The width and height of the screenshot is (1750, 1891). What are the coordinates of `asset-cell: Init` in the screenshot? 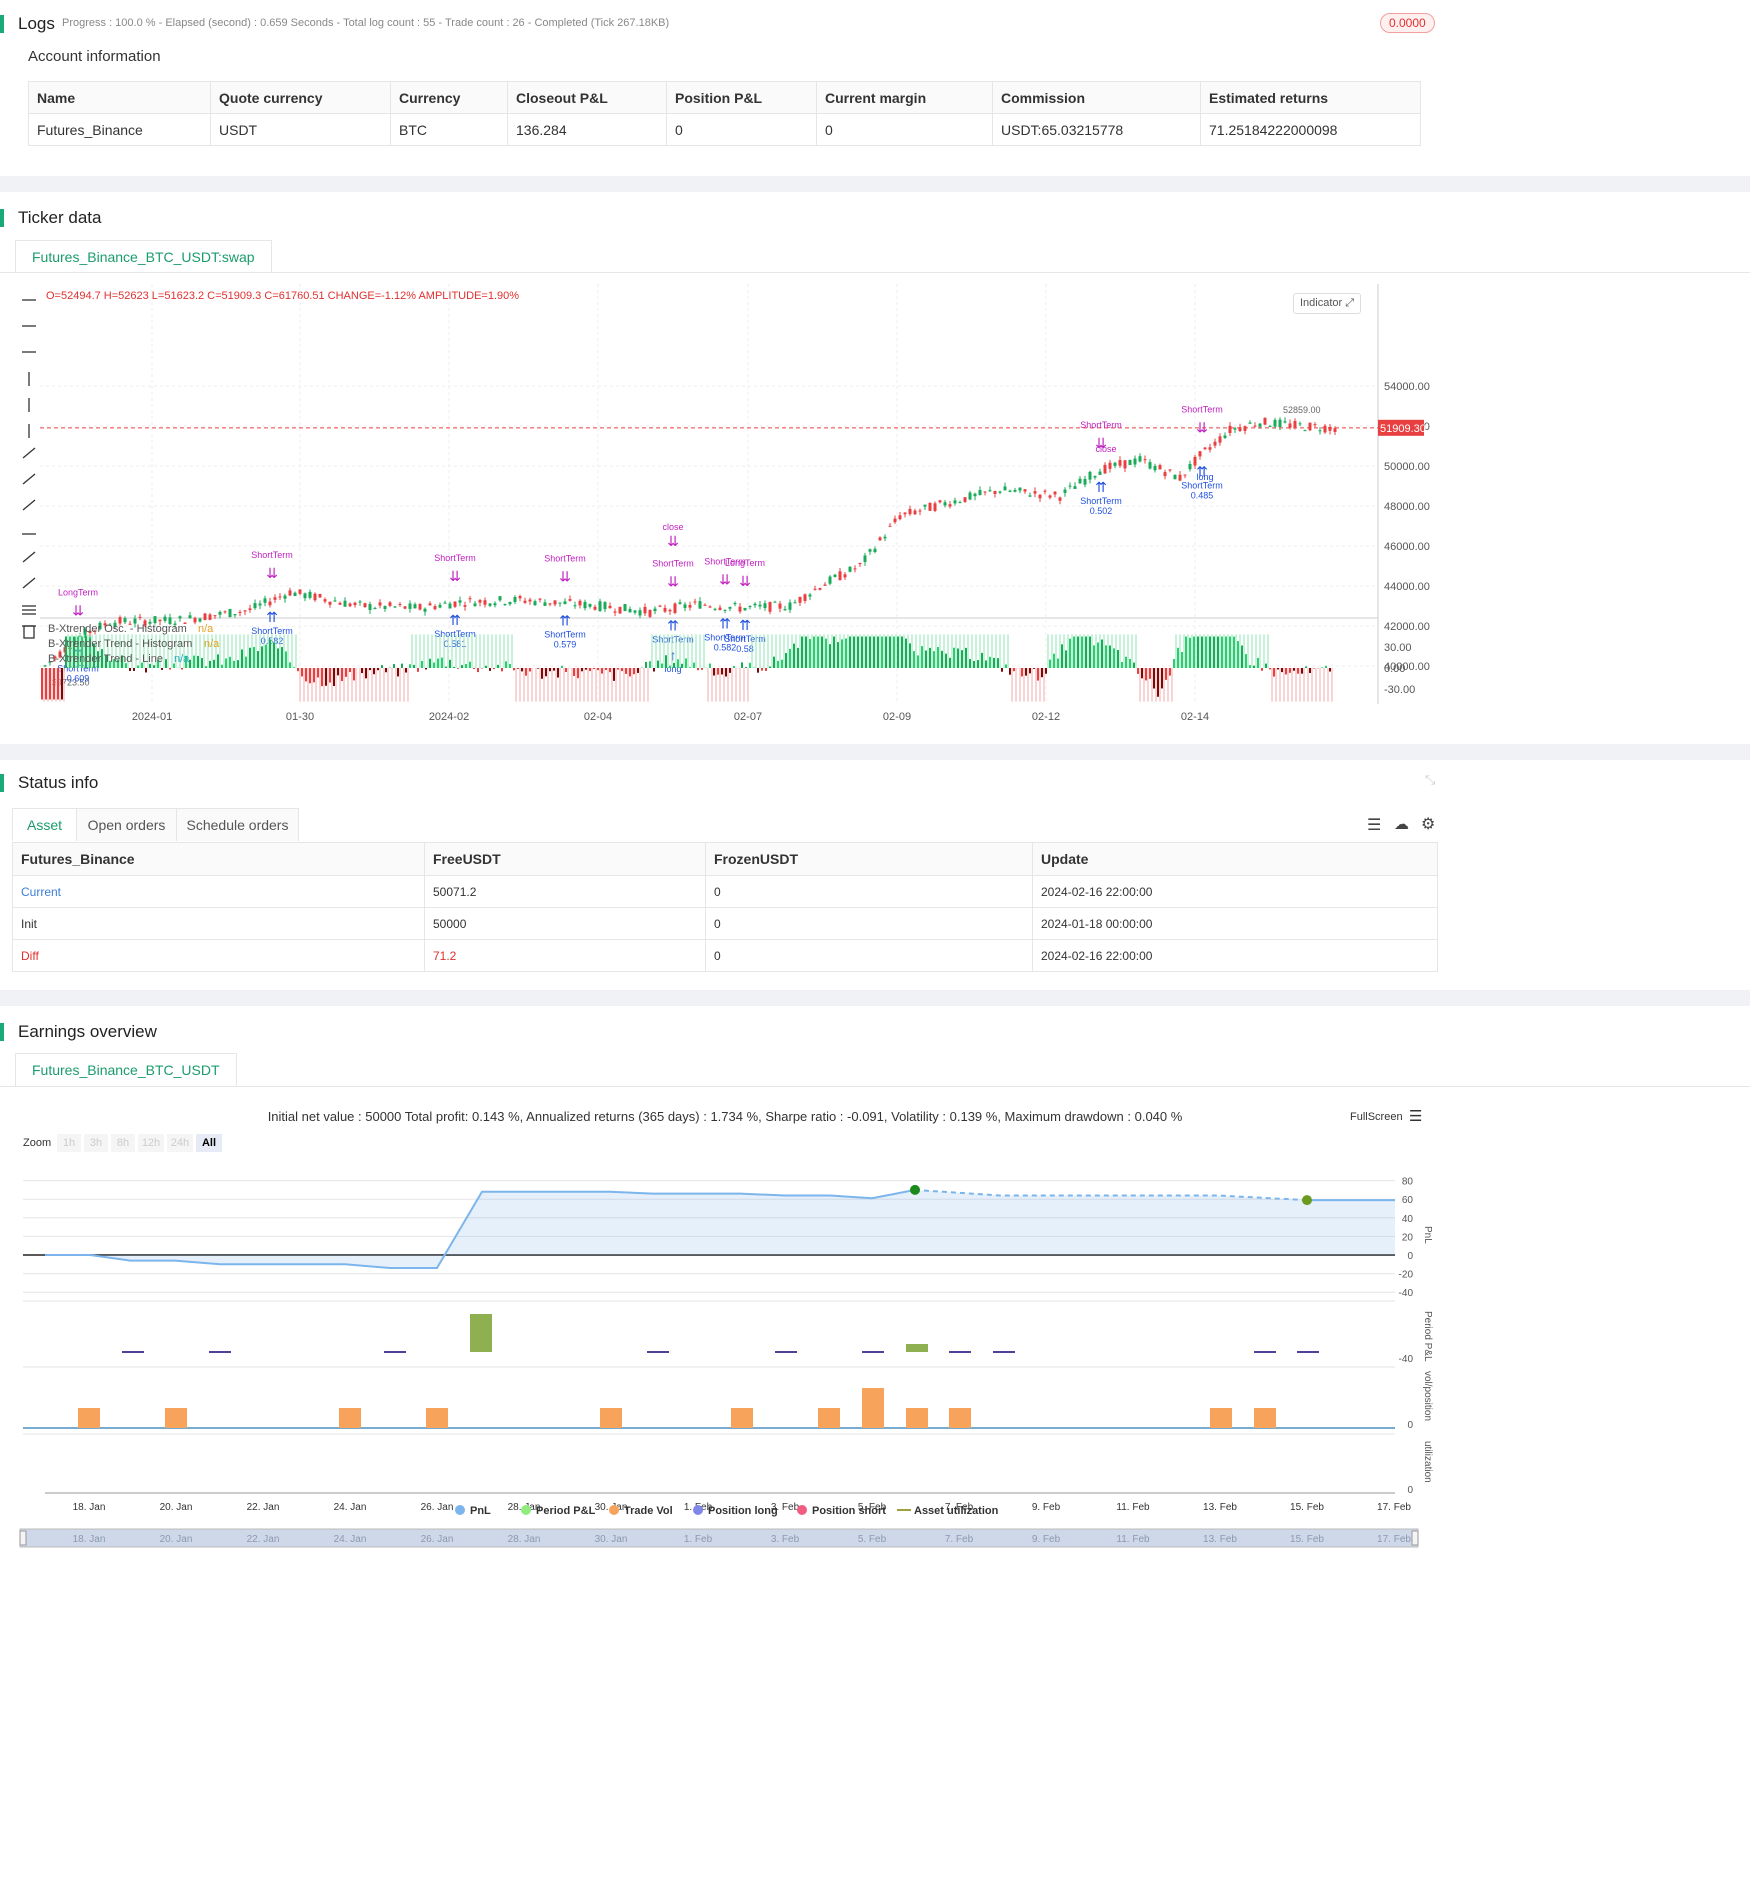 It's located at (218, 923).